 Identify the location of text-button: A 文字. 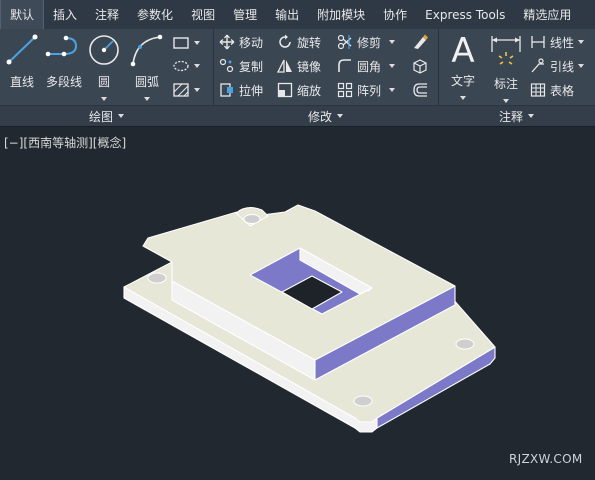
(463, 67).